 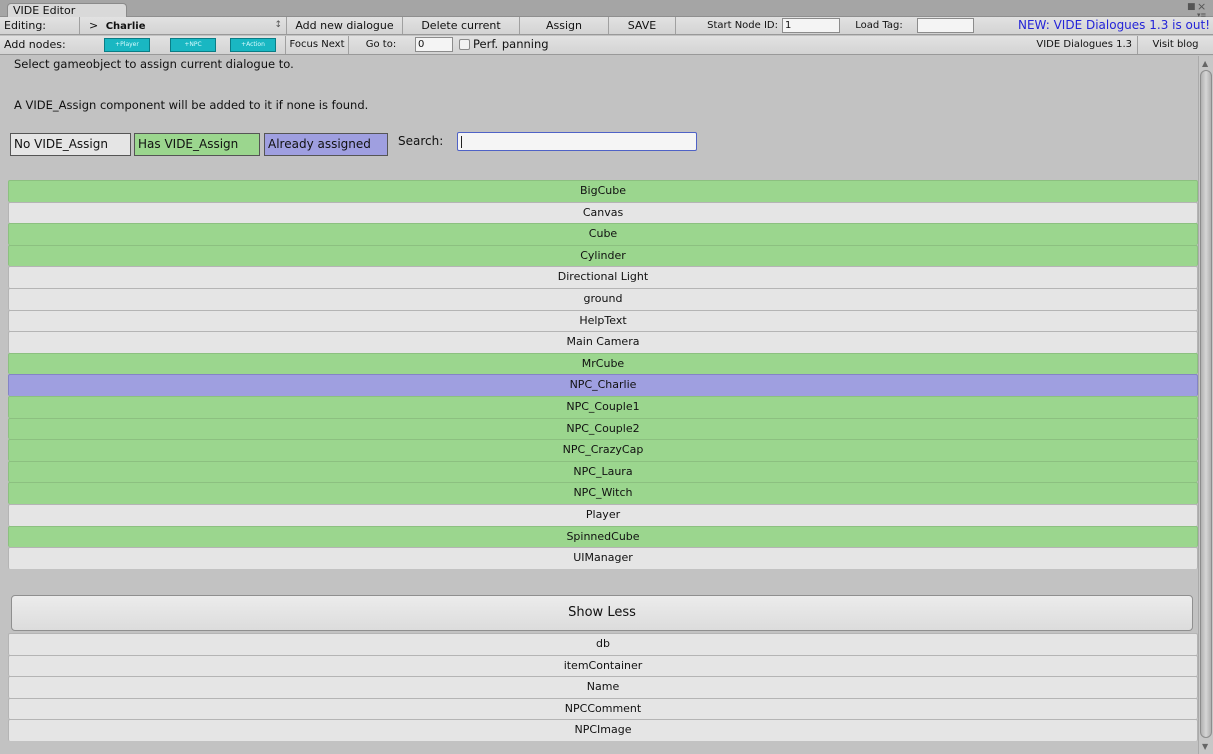 What do you see at coordinates (603, 385) in the screenshot?
I see `gameobject-row: NPC_Charlie` at bounding box center [603, 385].